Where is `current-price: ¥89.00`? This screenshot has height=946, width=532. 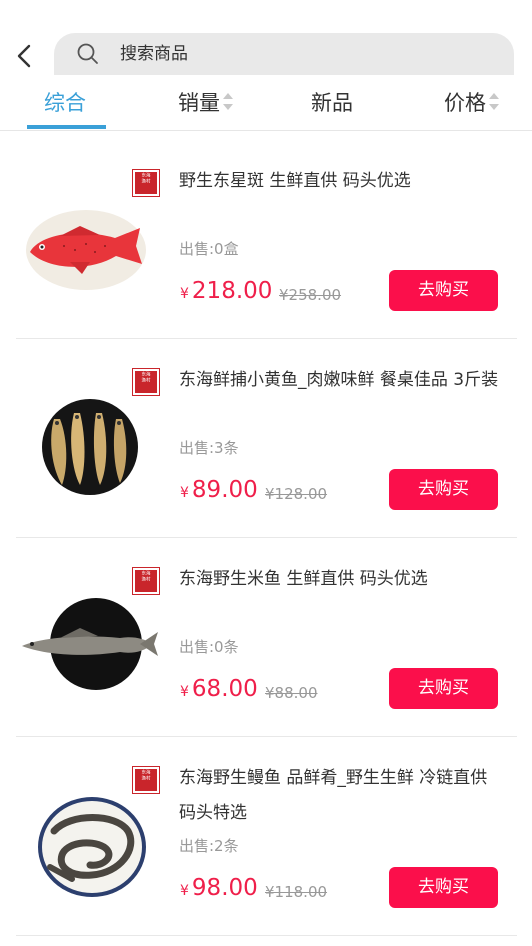 current-price: ¥89.00 is located at coordinates (219, 490).